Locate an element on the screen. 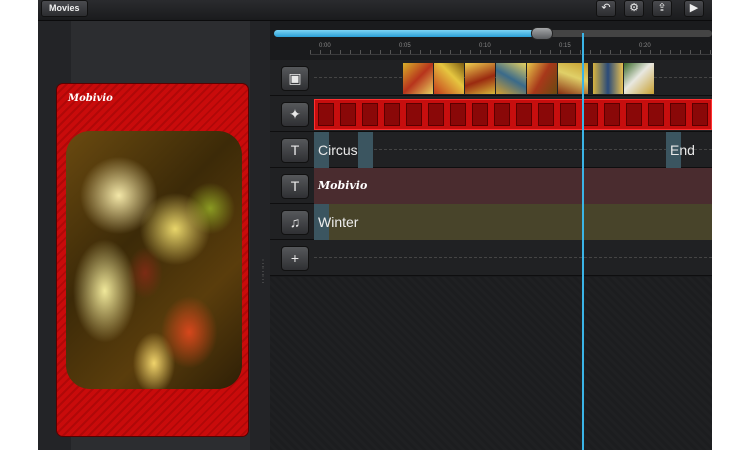  add-track-row: + is located at coordinates (491, 258).